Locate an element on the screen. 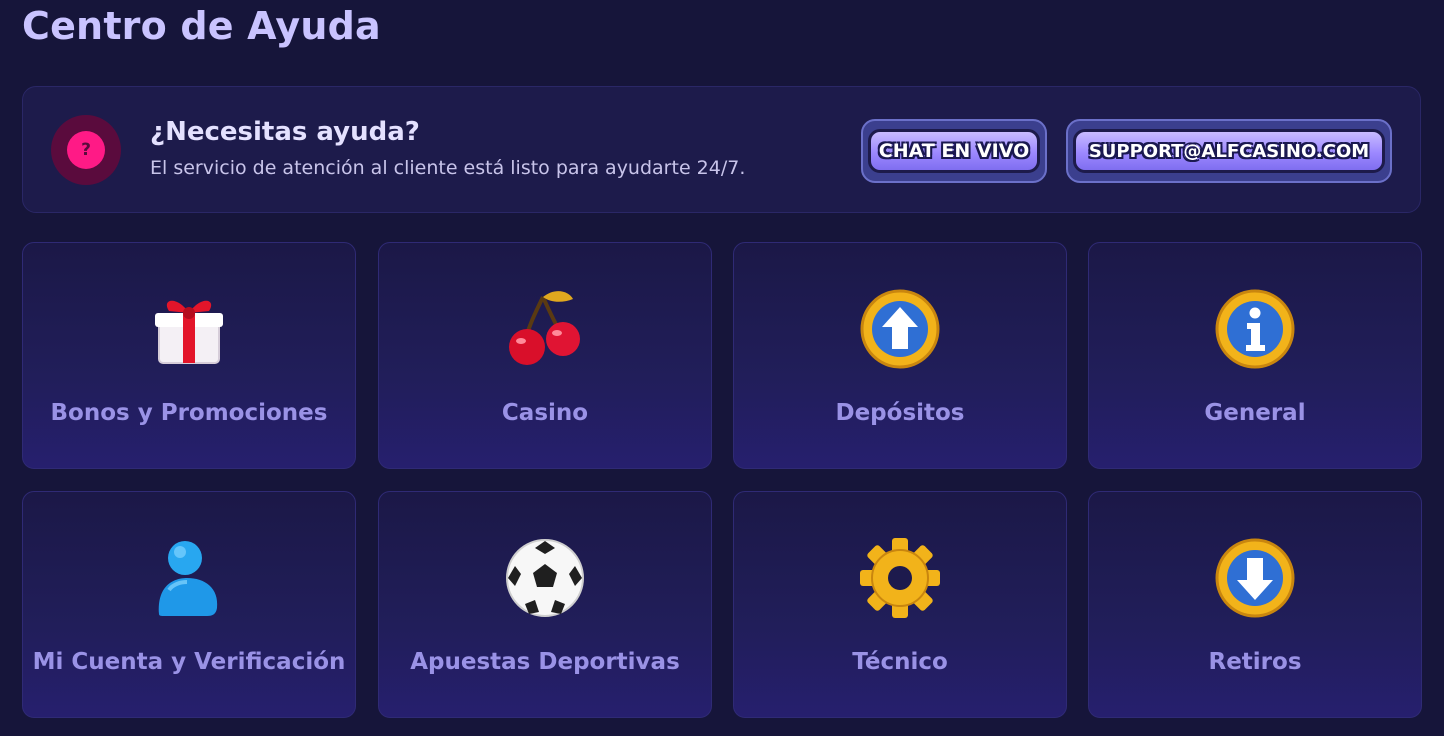 The width and height of the screenshot is (1444, 736). category-card-bonuses: Bonos y Promociones is located at coordinates (189, 355).